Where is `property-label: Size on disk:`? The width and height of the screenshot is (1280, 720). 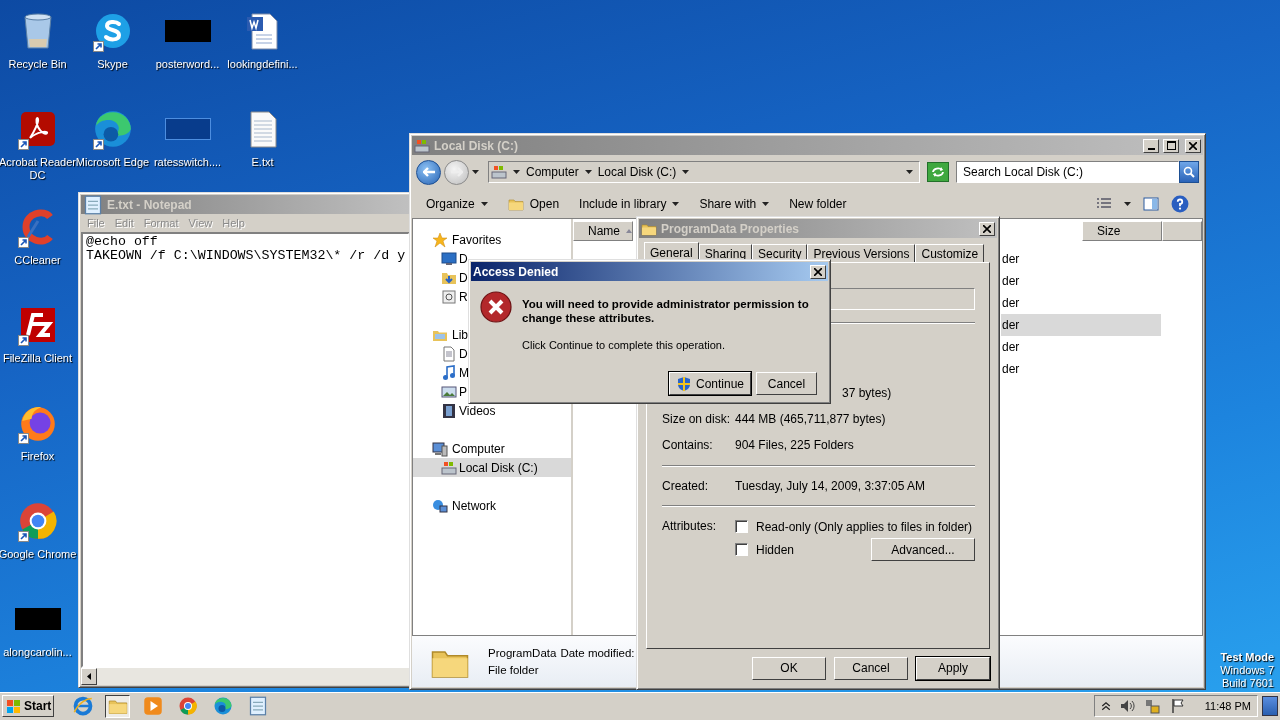 property-label: Size on disk: is located at coordinates (697, 419).